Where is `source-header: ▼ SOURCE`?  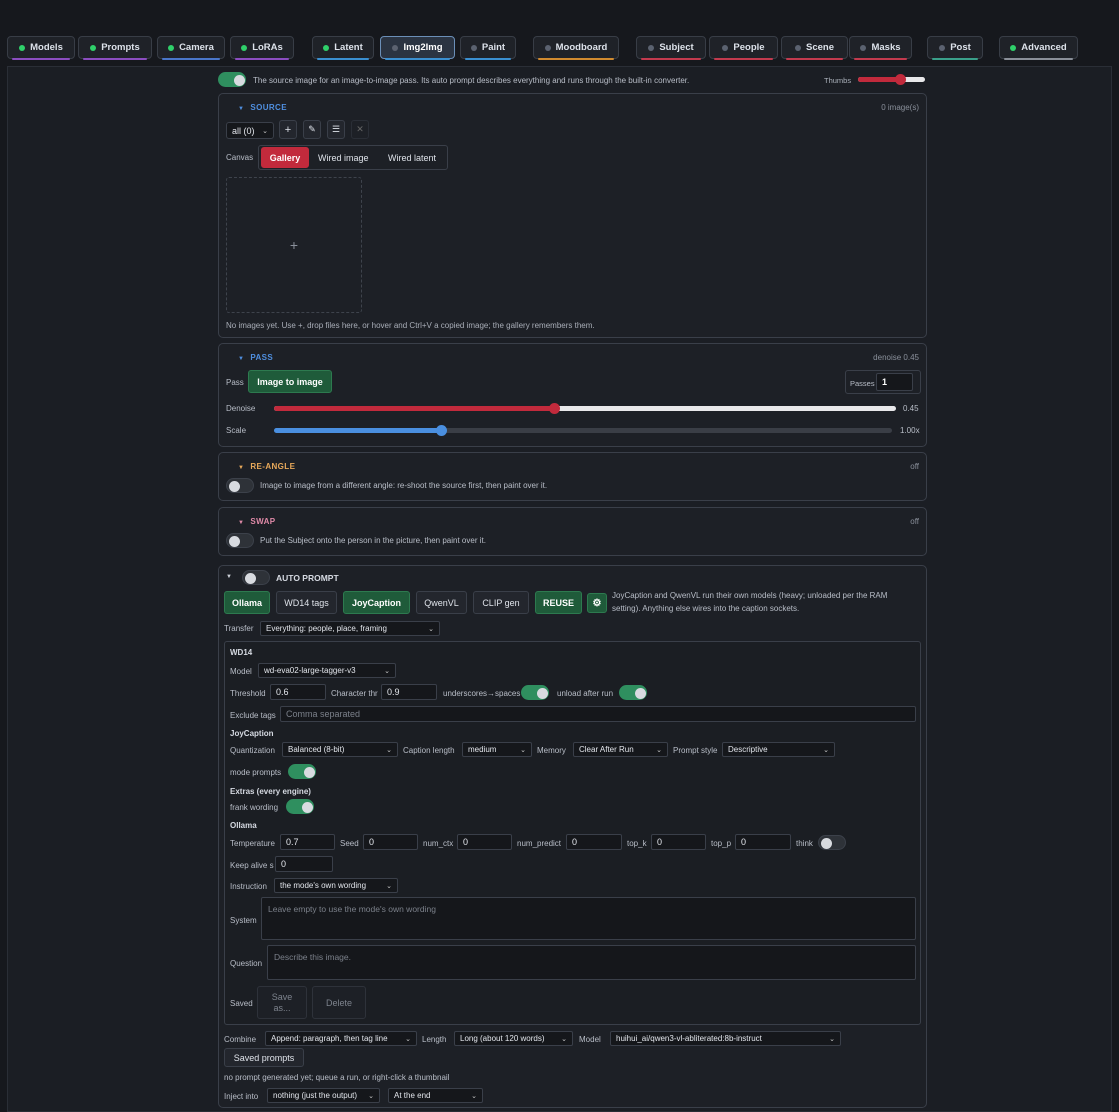 source-header: ▼ SOURCE is located at coordinates (262, 107).